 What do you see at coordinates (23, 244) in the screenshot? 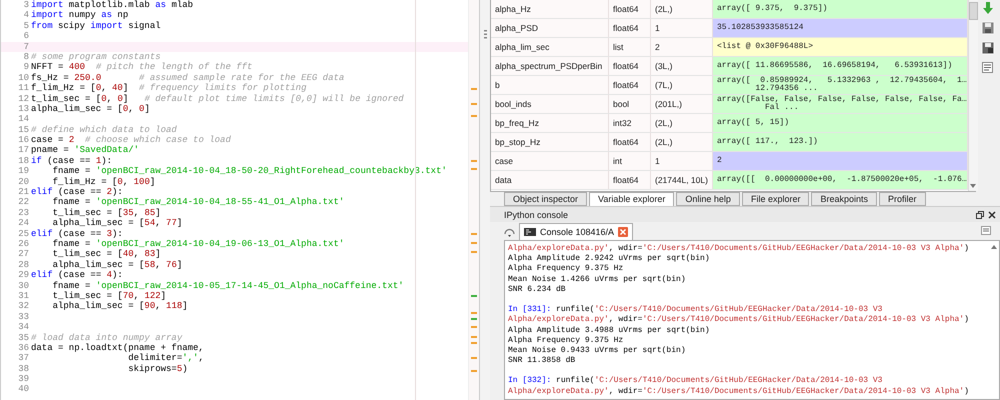
I see `line-number: 26` at bounding box center [23, 244].